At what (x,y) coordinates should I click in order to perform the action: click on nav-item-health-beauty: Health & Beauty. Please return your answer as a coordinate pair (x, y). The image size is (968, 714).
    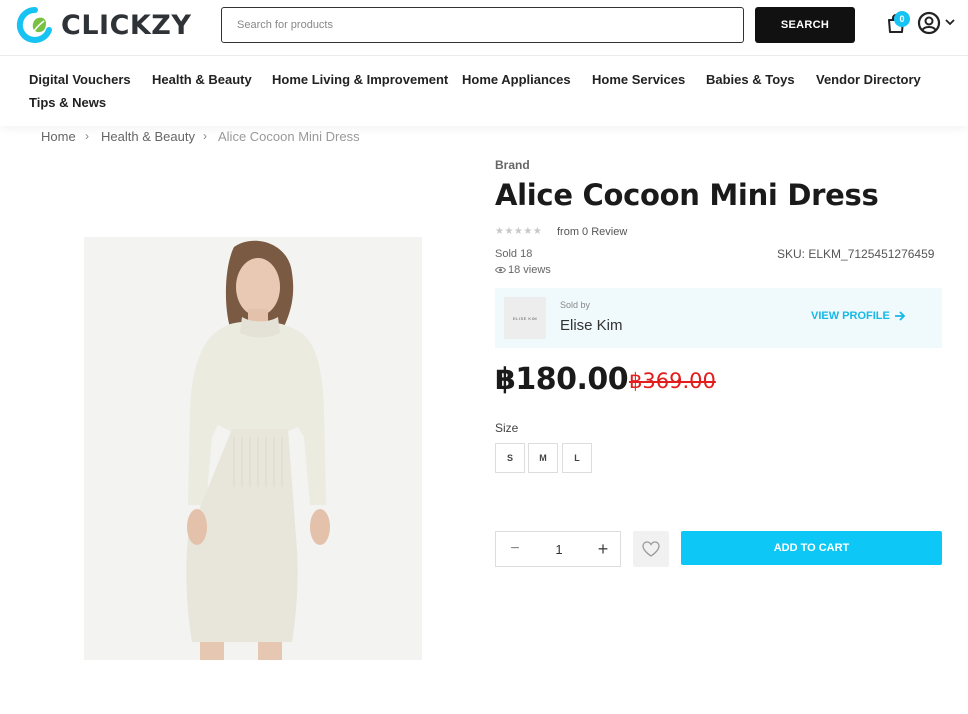
    Looking at the image, I should click on (202, 79).